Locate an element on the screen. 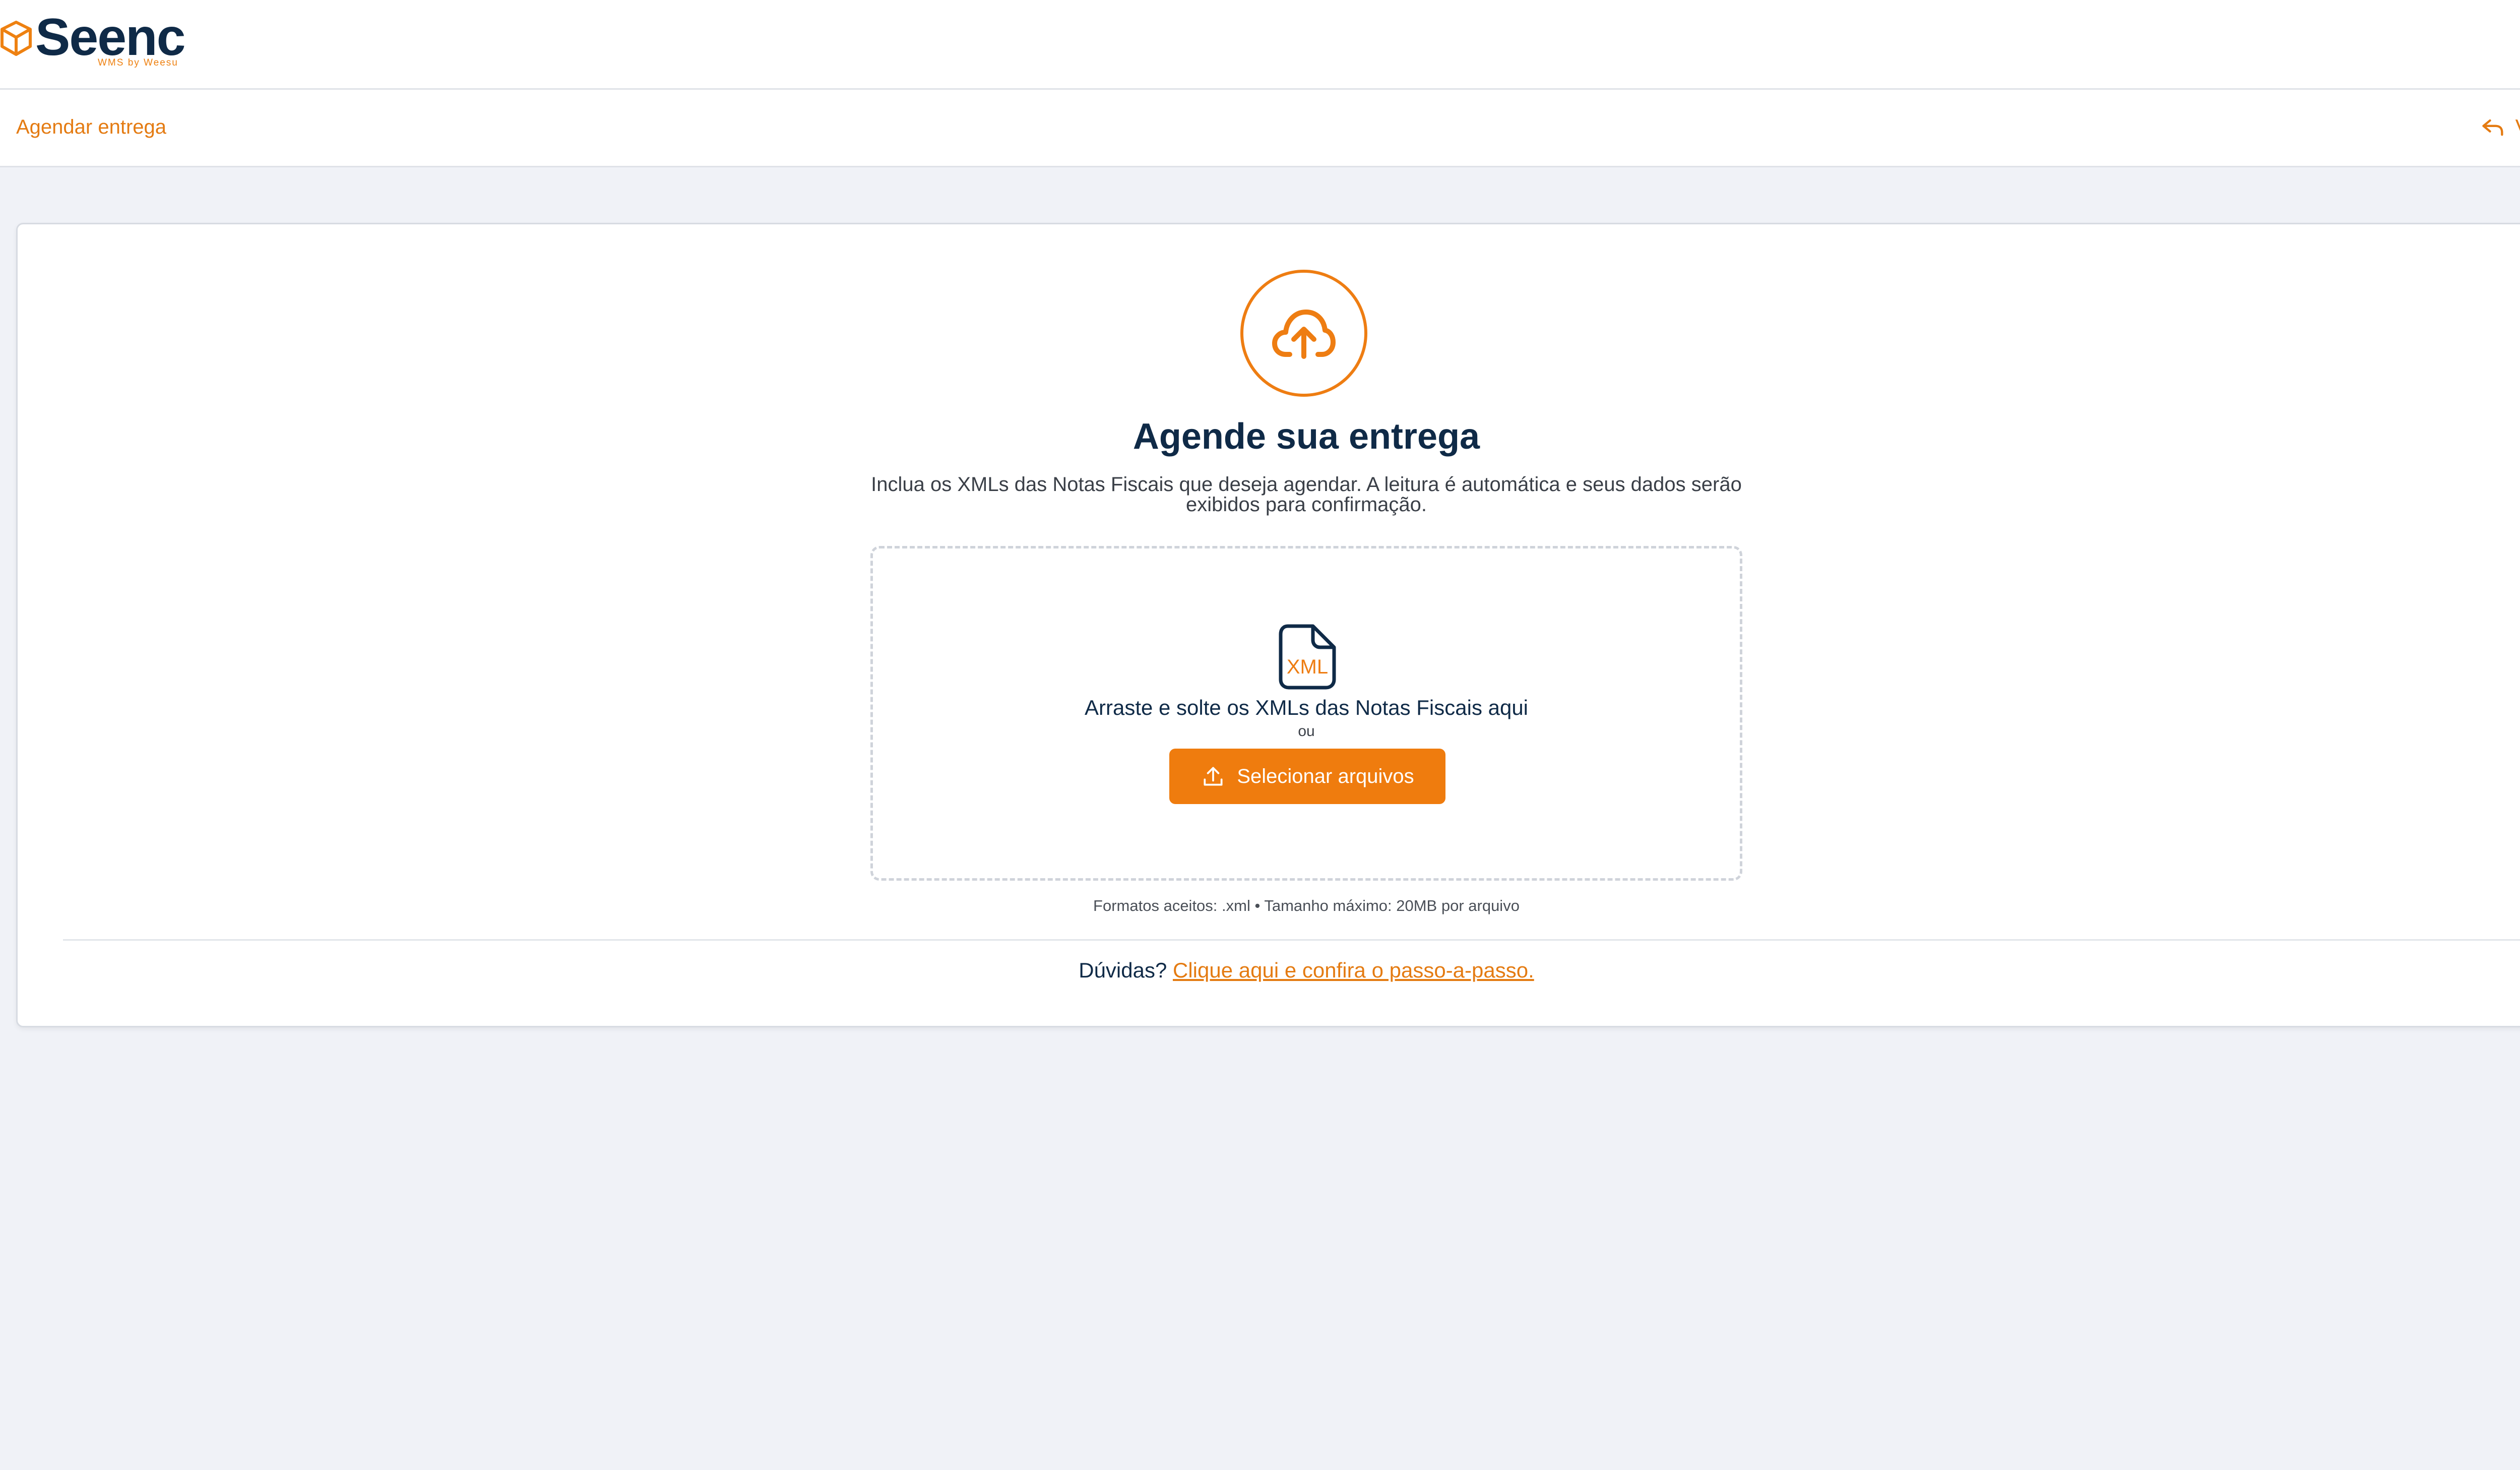  back-button-label: Voltar is located at coordinates (2517, 127).